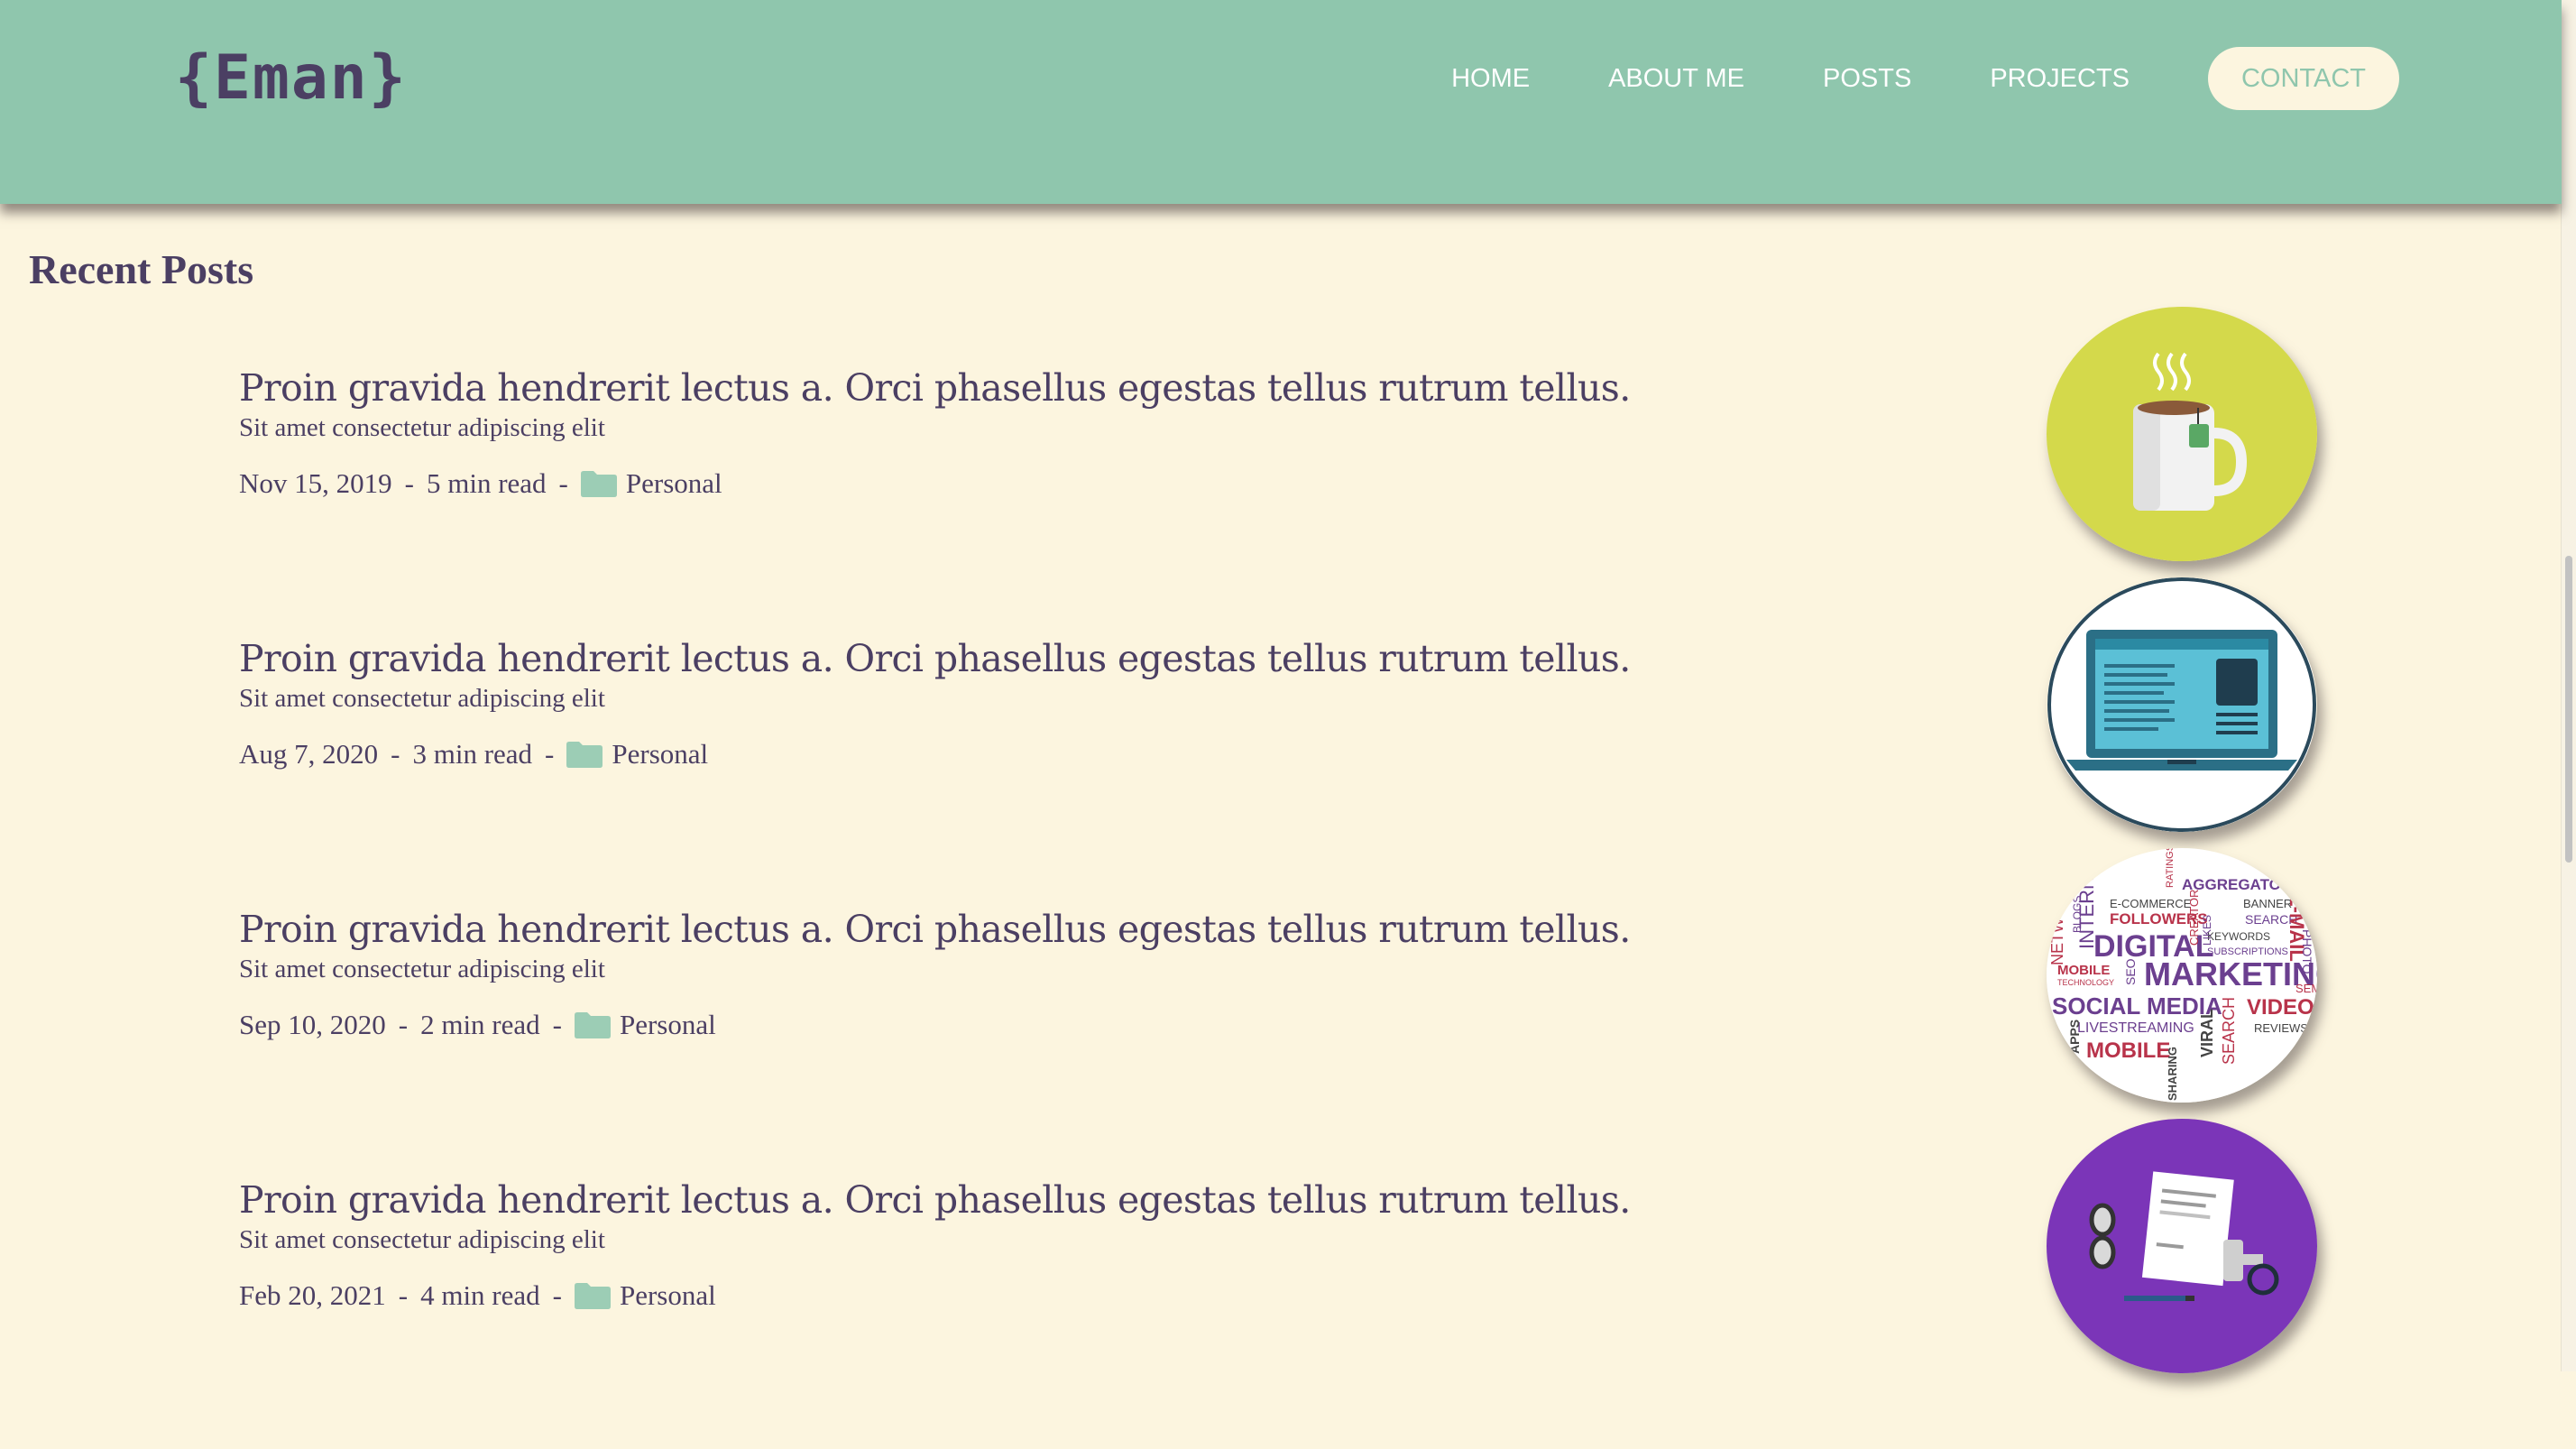 The image size is (2576, 1449). What do you see at coordinates (2194, 918) in the screenshot?
I see `cloud-word: CREATOR` at bounding box center [2194, 918].